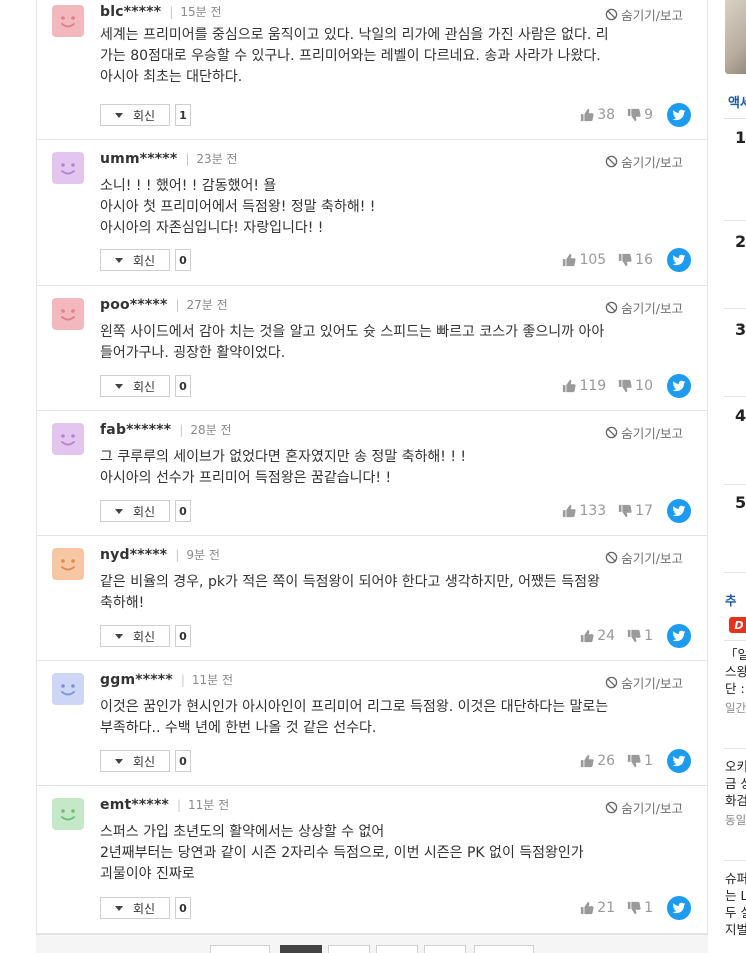 The width and height of the screenshot is (746, 953). Describe the element at coordinates (593, 511) in the screenshot. I see `like-count: 133` at that location.